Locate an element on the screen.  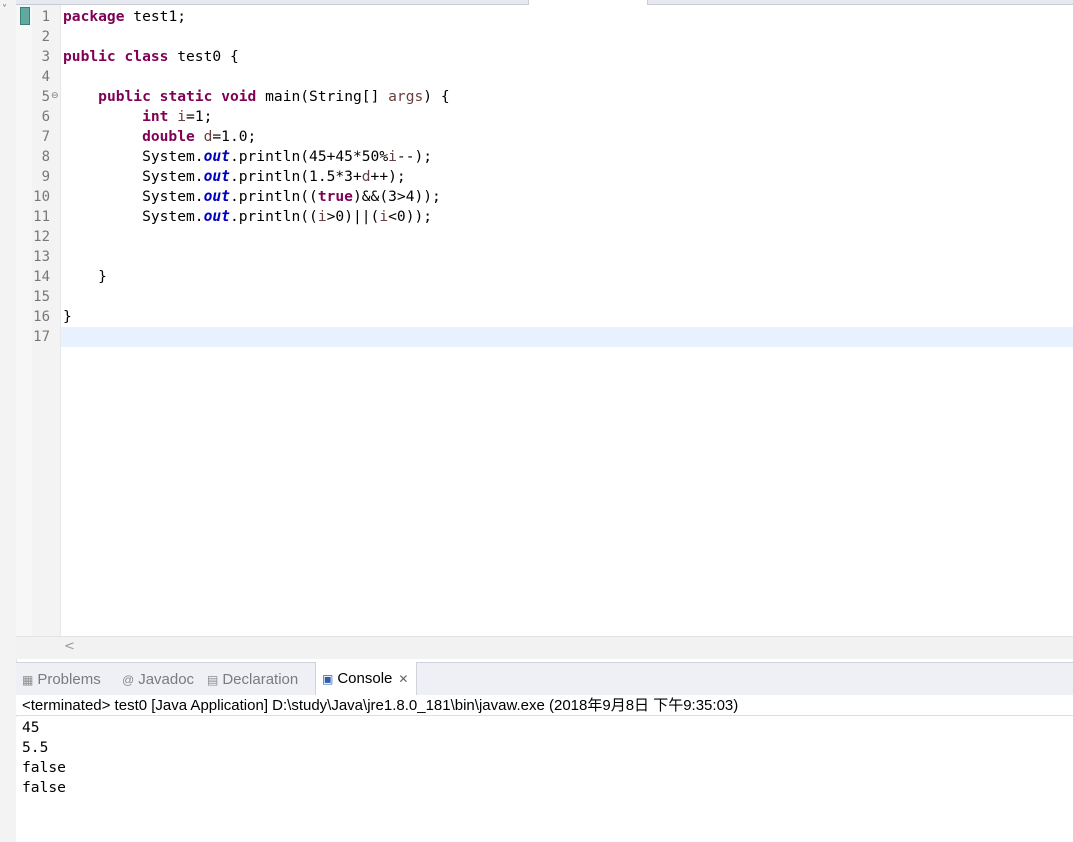
line-number: 3 is located at coordinates (45, 57).